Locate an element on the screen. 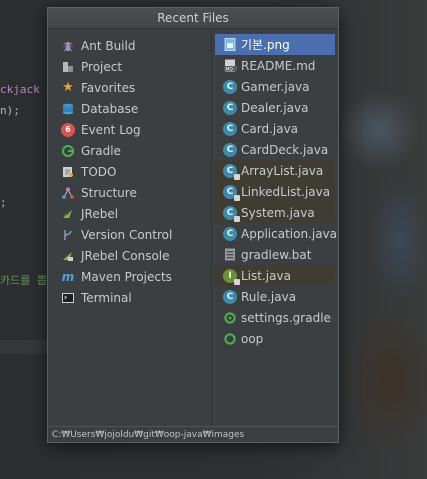  tool-window-version-control: Version Control is located at coordinates (131, 234).